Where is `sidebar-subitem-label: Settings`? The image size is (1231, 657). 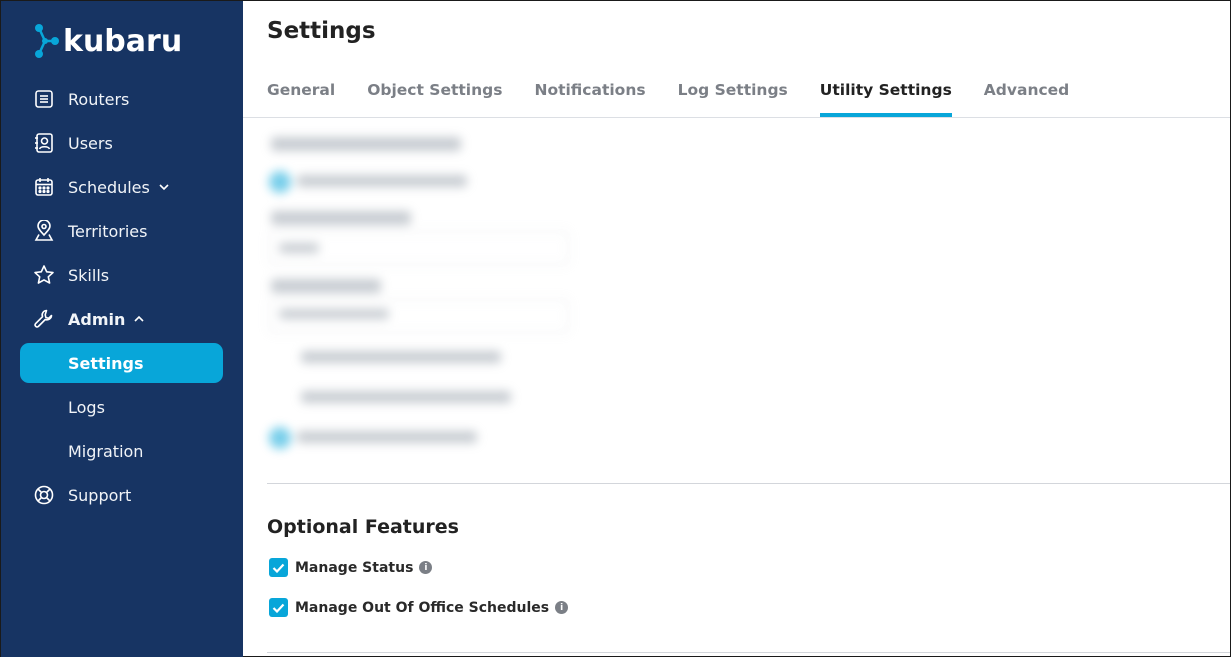 sidebar-subitem-label: Settings is located at coordinates (106, 363).